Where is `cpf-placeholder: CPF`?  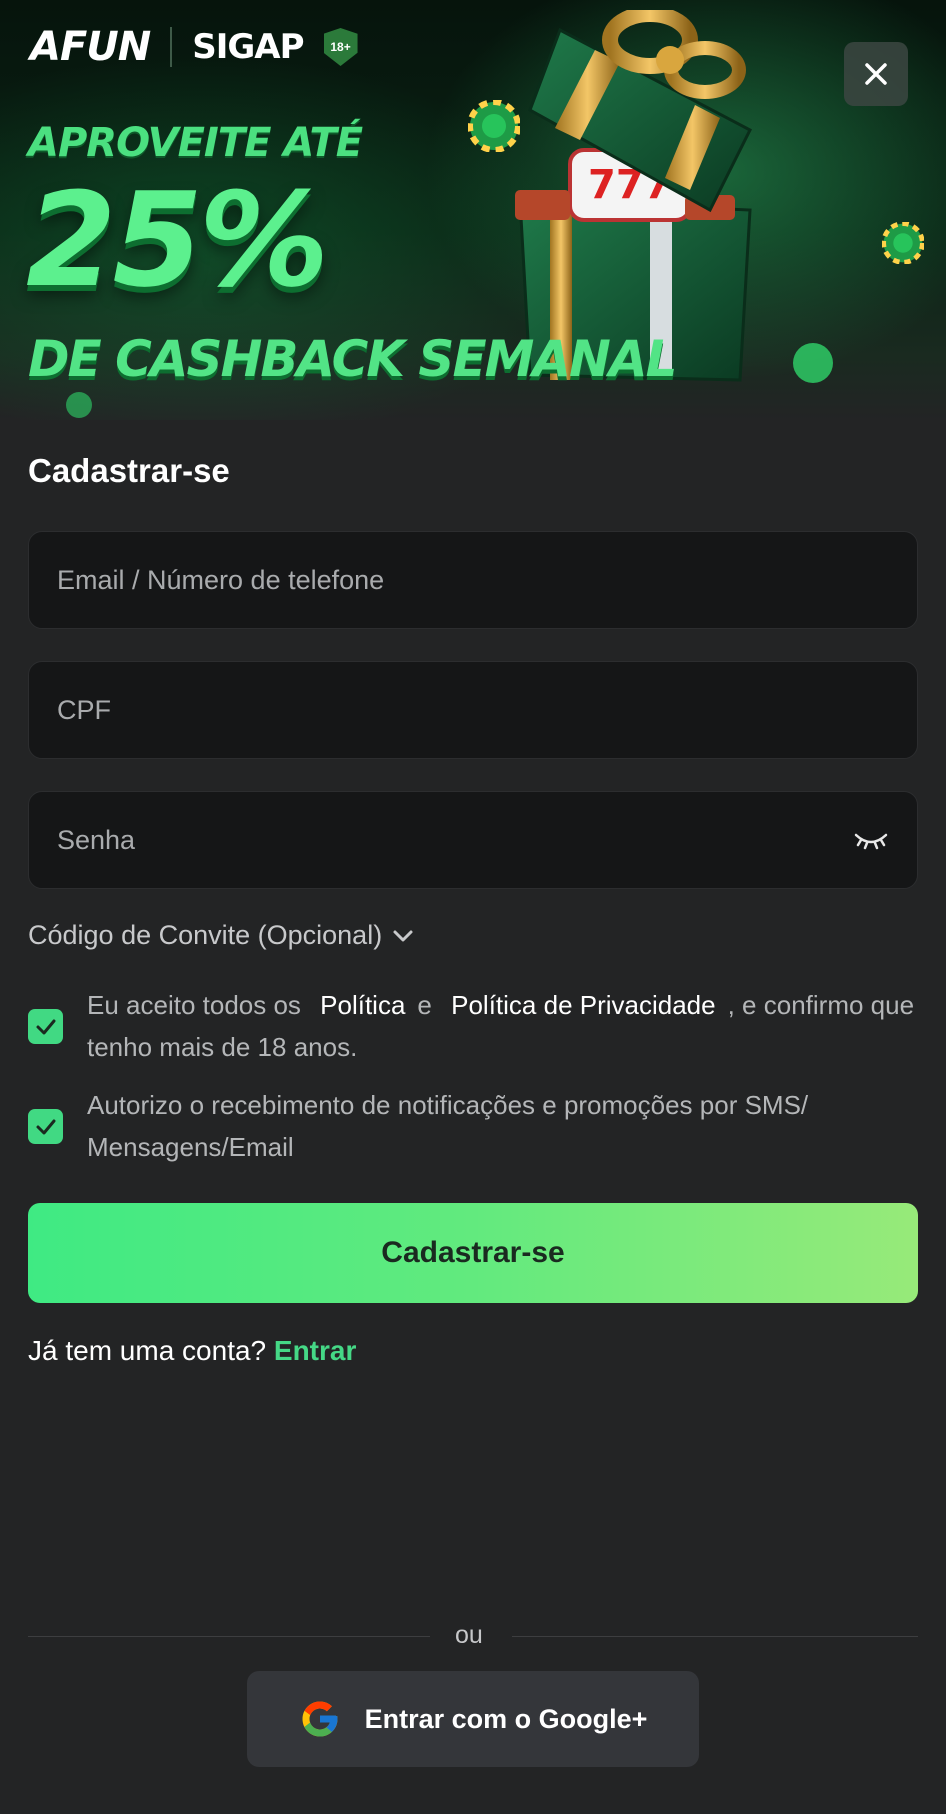 cpf-placeholder: CPF is located at coordinates (84, 709).